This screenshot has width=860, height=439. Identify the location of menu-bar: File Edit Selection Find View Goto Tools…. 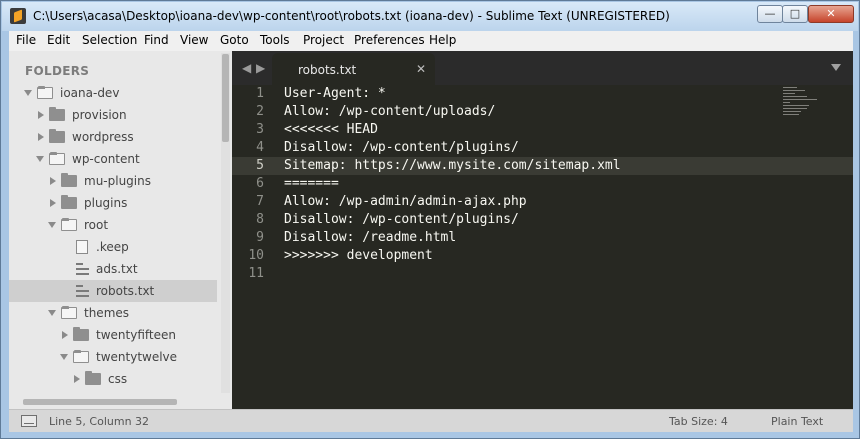
(431, 41).